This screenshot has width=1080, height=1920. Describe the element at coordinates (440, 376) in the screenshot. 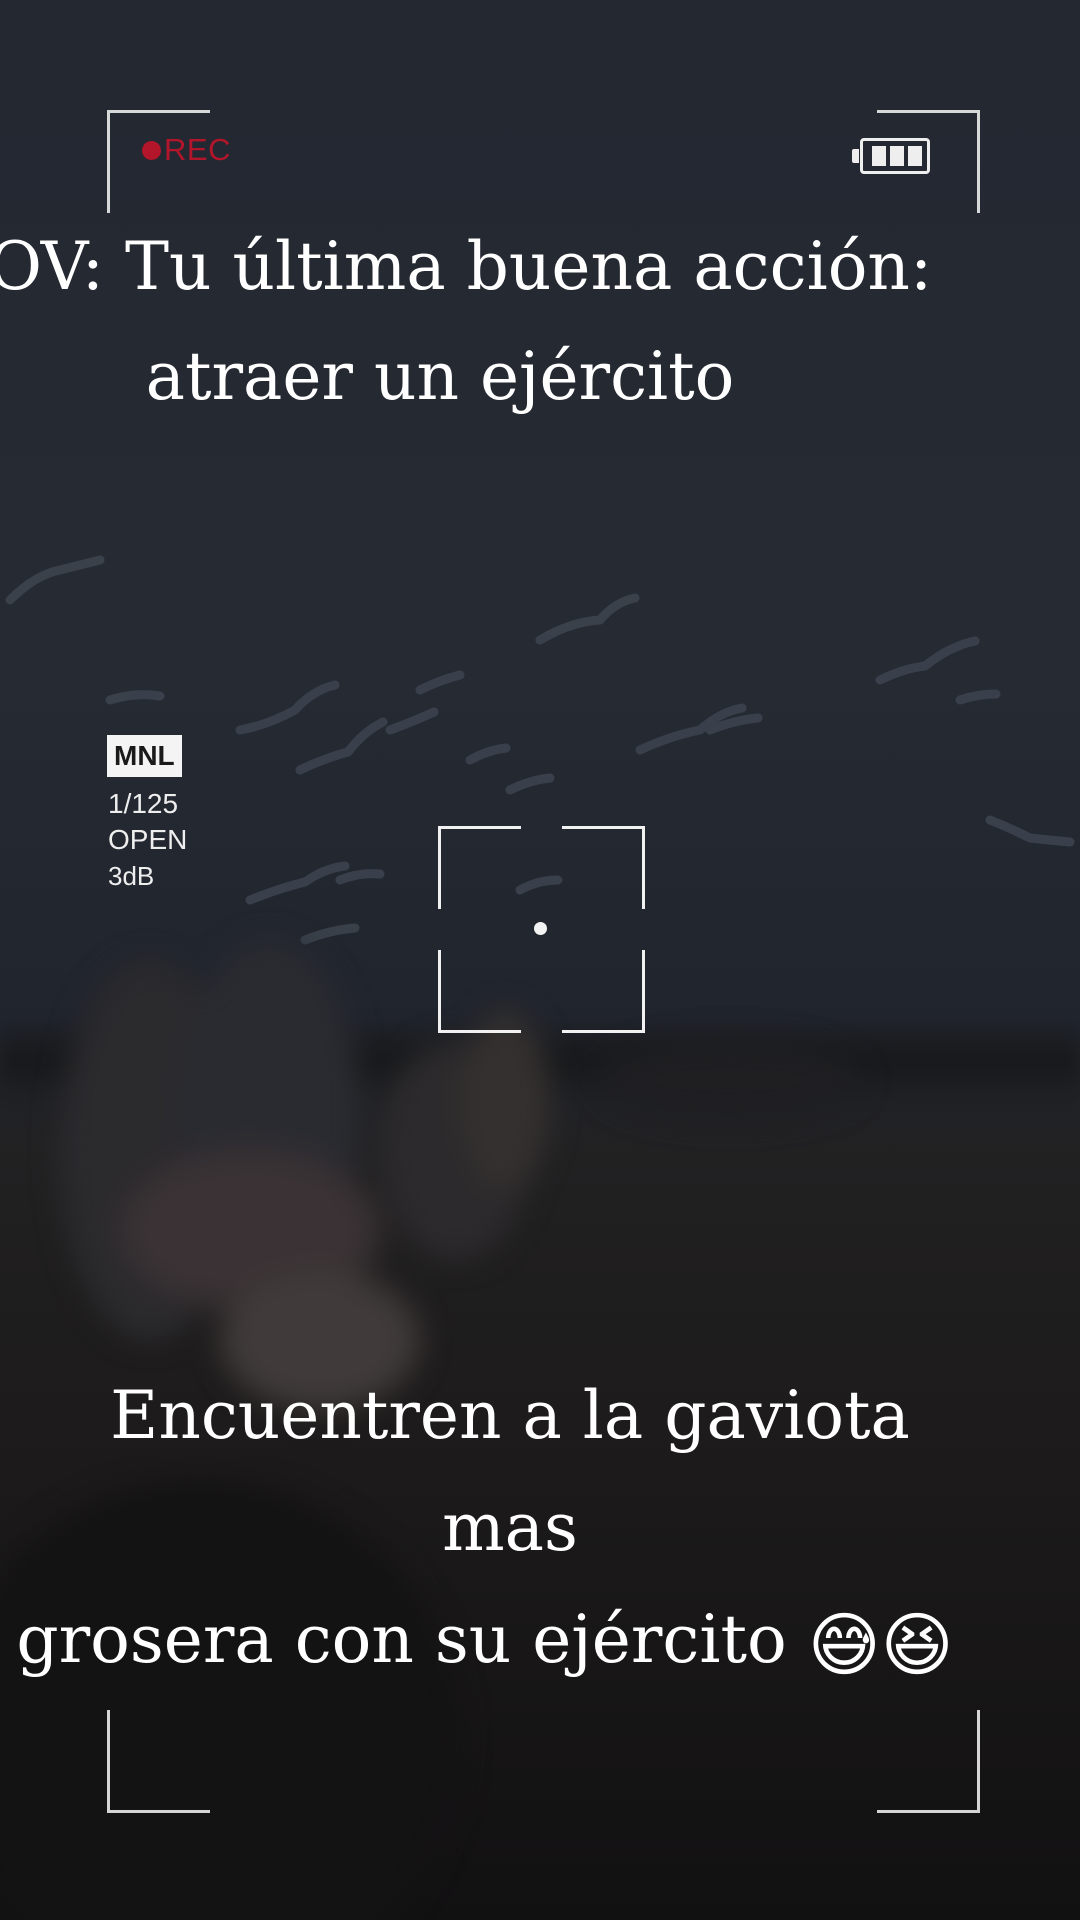

I see `title-line-2: atraer un ejército` at that location.